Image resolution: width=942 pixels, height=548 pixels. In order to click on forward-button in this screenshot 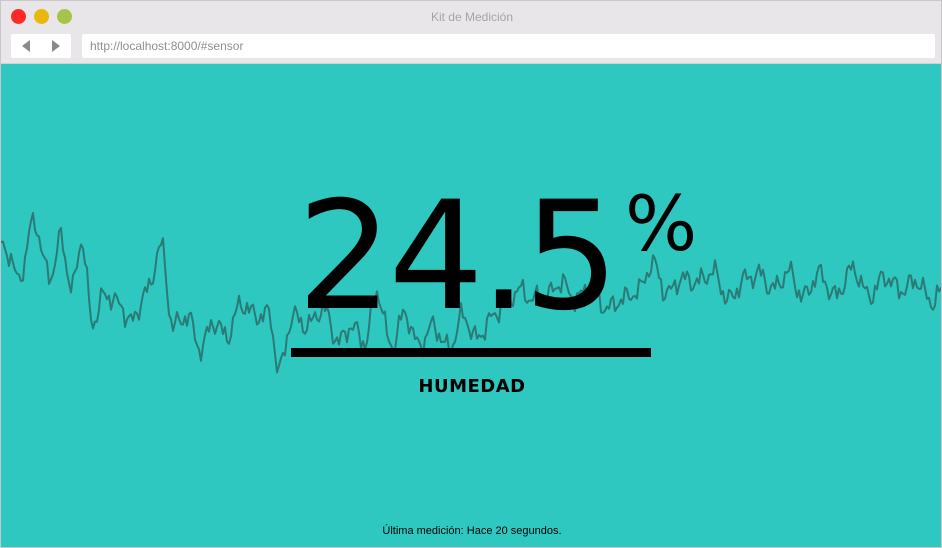, I will do `click(56, 46)`.